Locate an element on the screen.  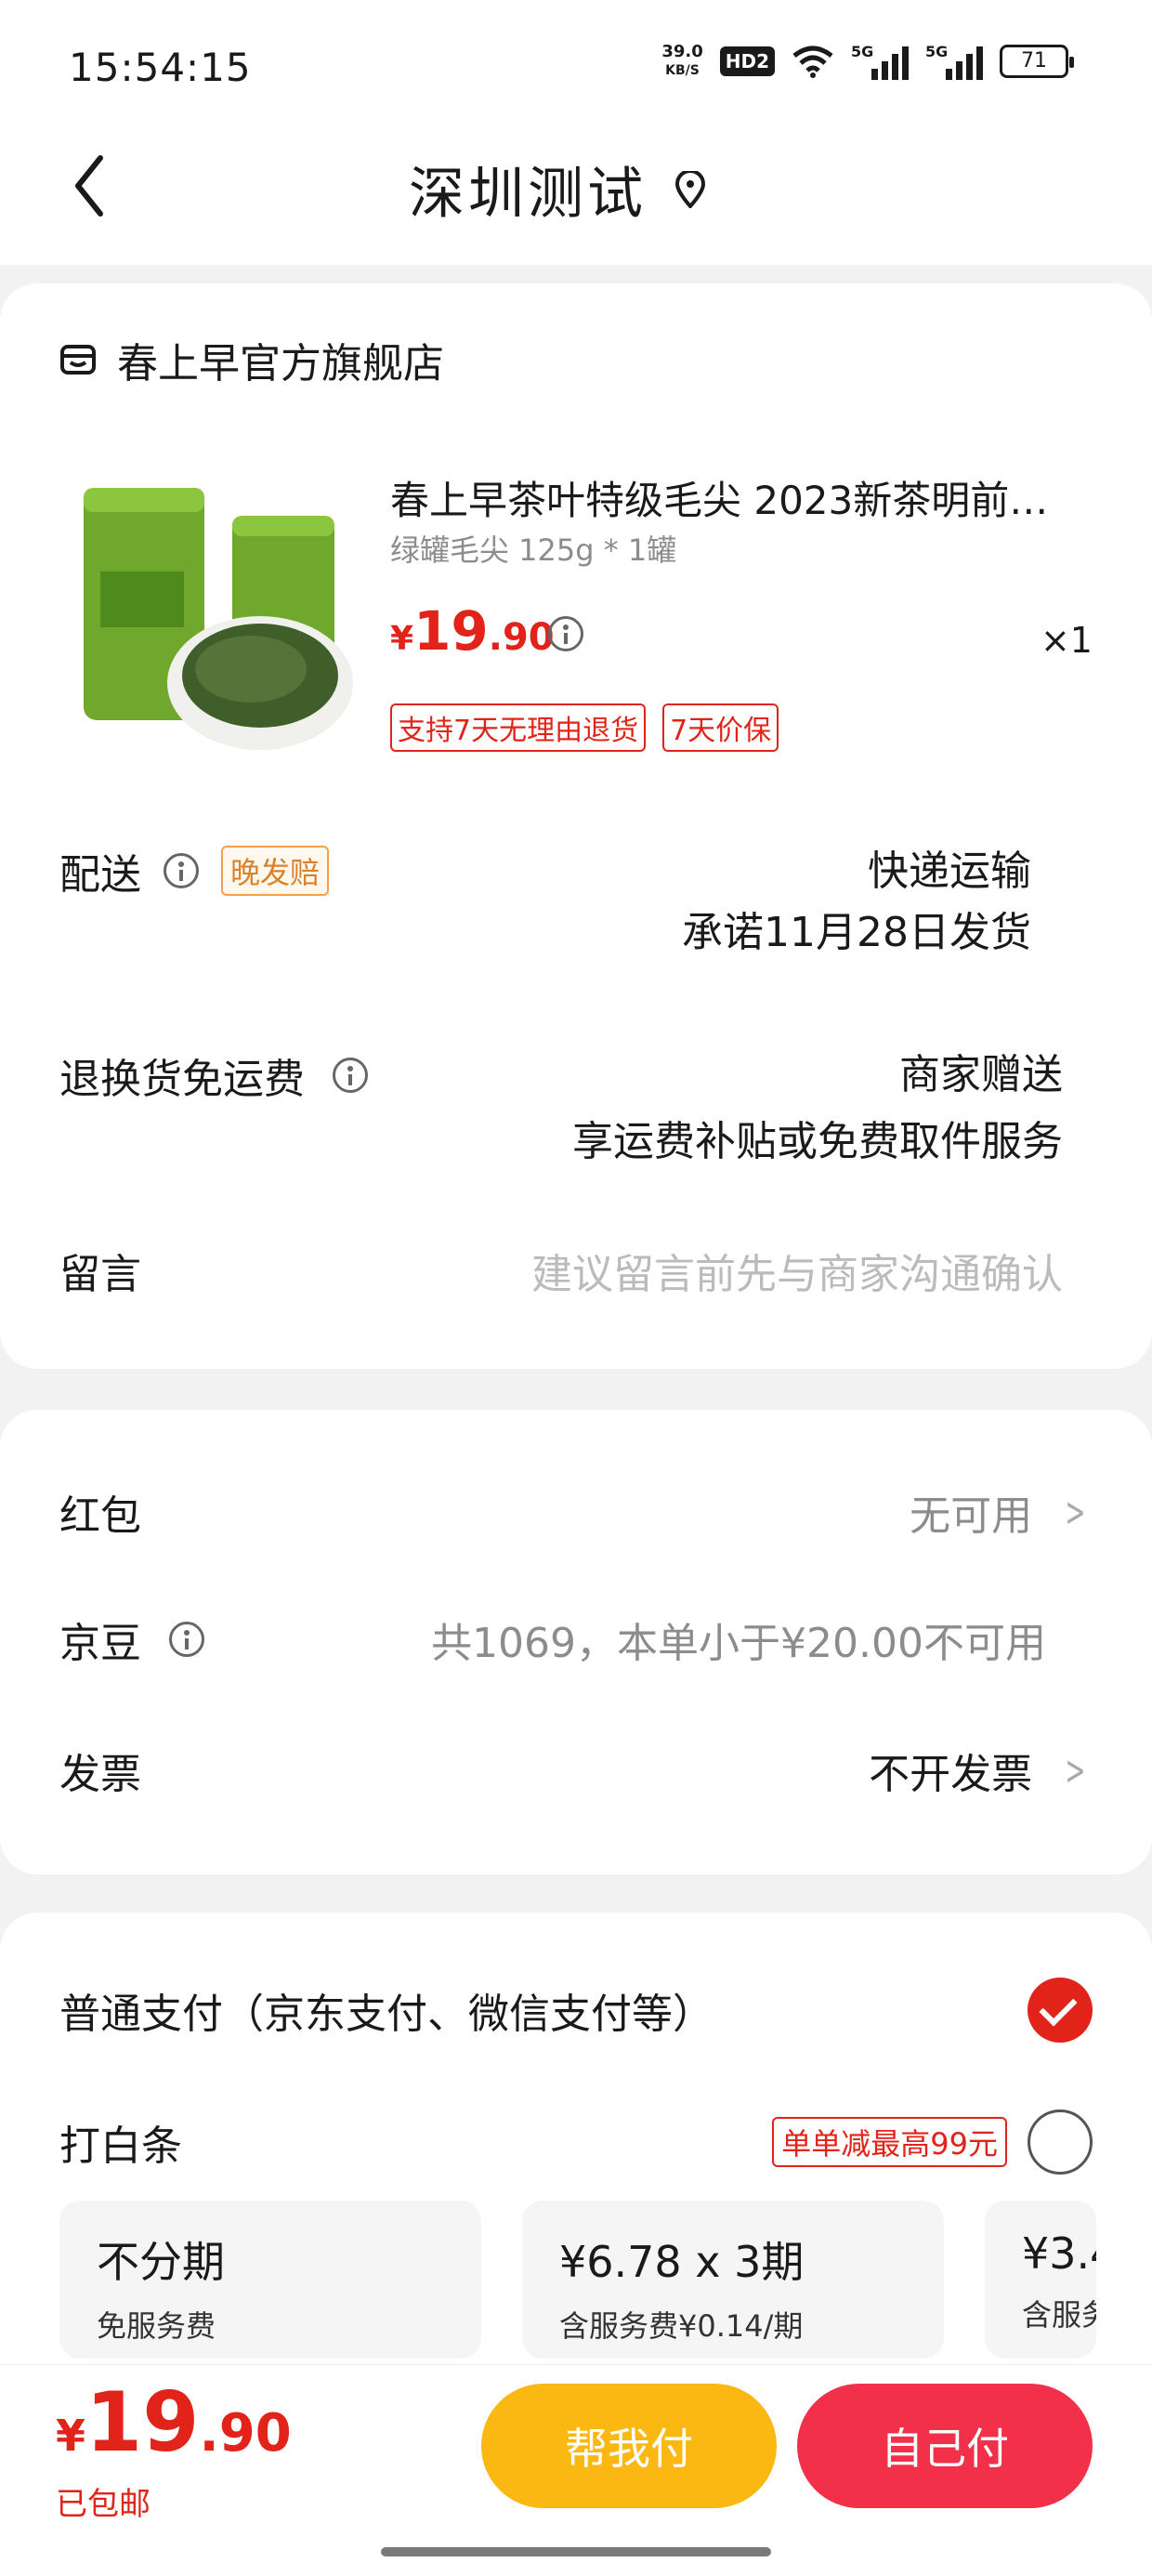
return-info: 商家赠送 享运费补贴或免费取件服务 is located at coordinates (817, 1109).